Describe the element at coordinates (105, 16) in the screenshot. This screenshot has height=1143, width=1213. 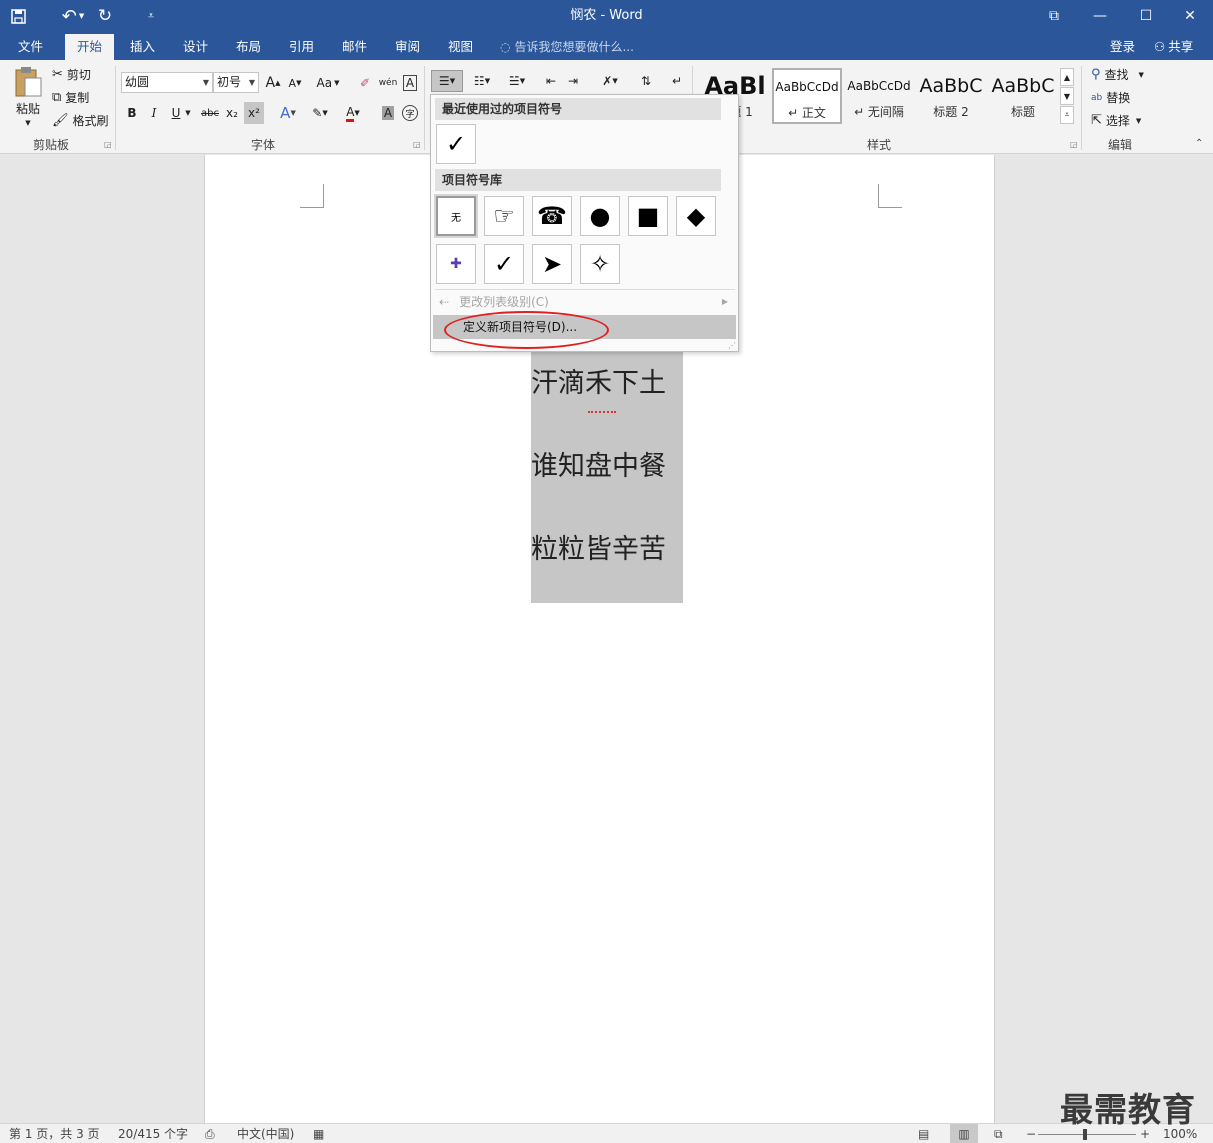
I see `redo-button: ↻` at that location.